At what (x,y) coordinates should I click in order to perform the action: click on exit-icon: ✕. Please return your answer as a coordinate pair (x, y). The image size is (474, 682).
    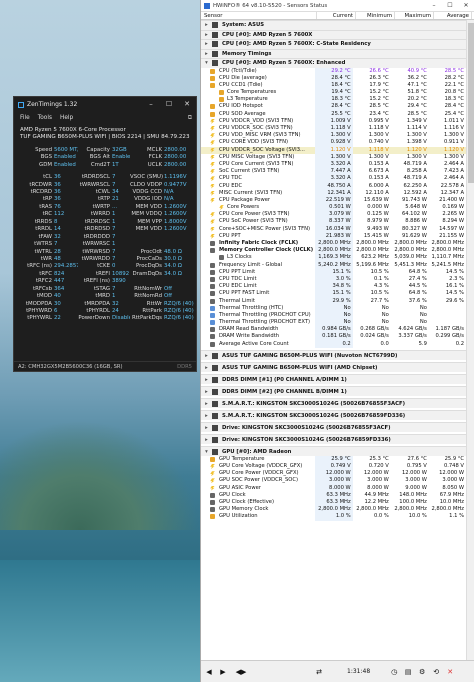
    Looking at the image, I should click on (450, 672).